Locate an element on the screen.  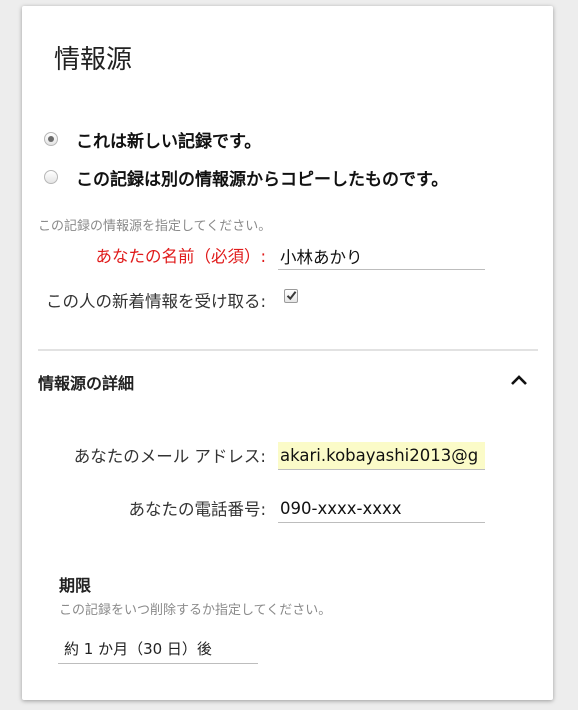
deadline-select: 約 1 か月（30 日）後 is located at coordinates (158, 649).